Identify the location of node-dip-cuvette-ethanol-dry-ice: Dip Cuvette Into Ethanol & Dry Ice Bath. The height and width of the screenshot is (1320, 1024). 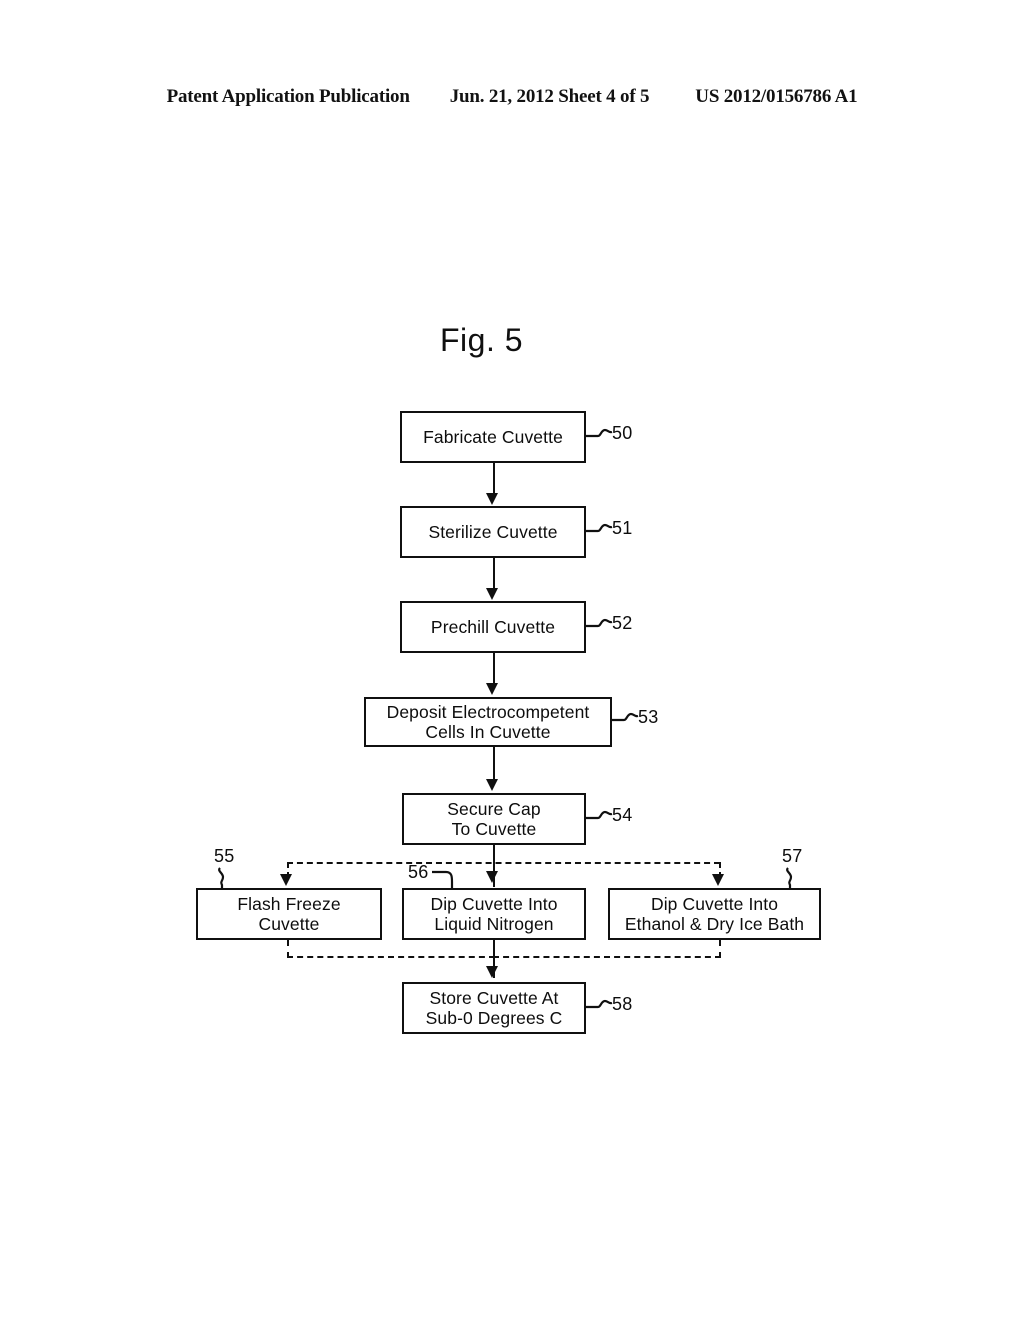
(714, 914).